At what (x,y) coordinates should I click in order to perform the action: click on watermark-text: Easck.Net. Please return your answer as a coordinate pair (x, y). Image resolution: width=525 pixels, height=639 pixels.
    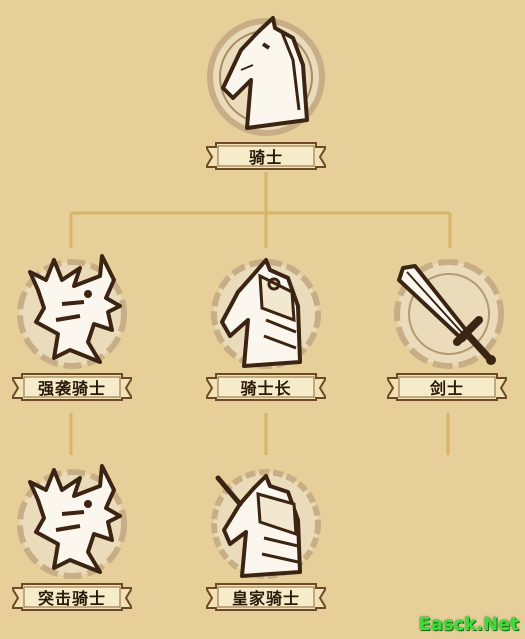
    Looking at the image, I should click on (468, 624).